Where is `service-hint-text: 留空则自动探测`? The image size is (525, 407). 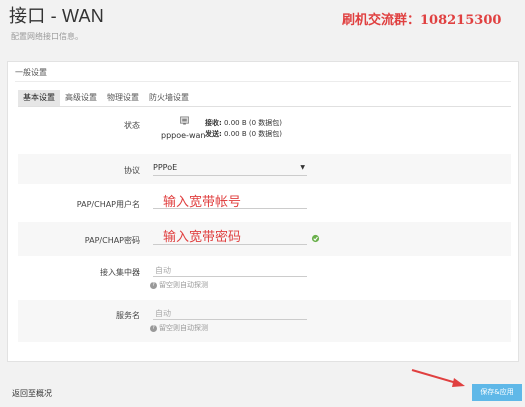
service-hint-text: 留空则自动探测 is located at coordinates (183, 328).